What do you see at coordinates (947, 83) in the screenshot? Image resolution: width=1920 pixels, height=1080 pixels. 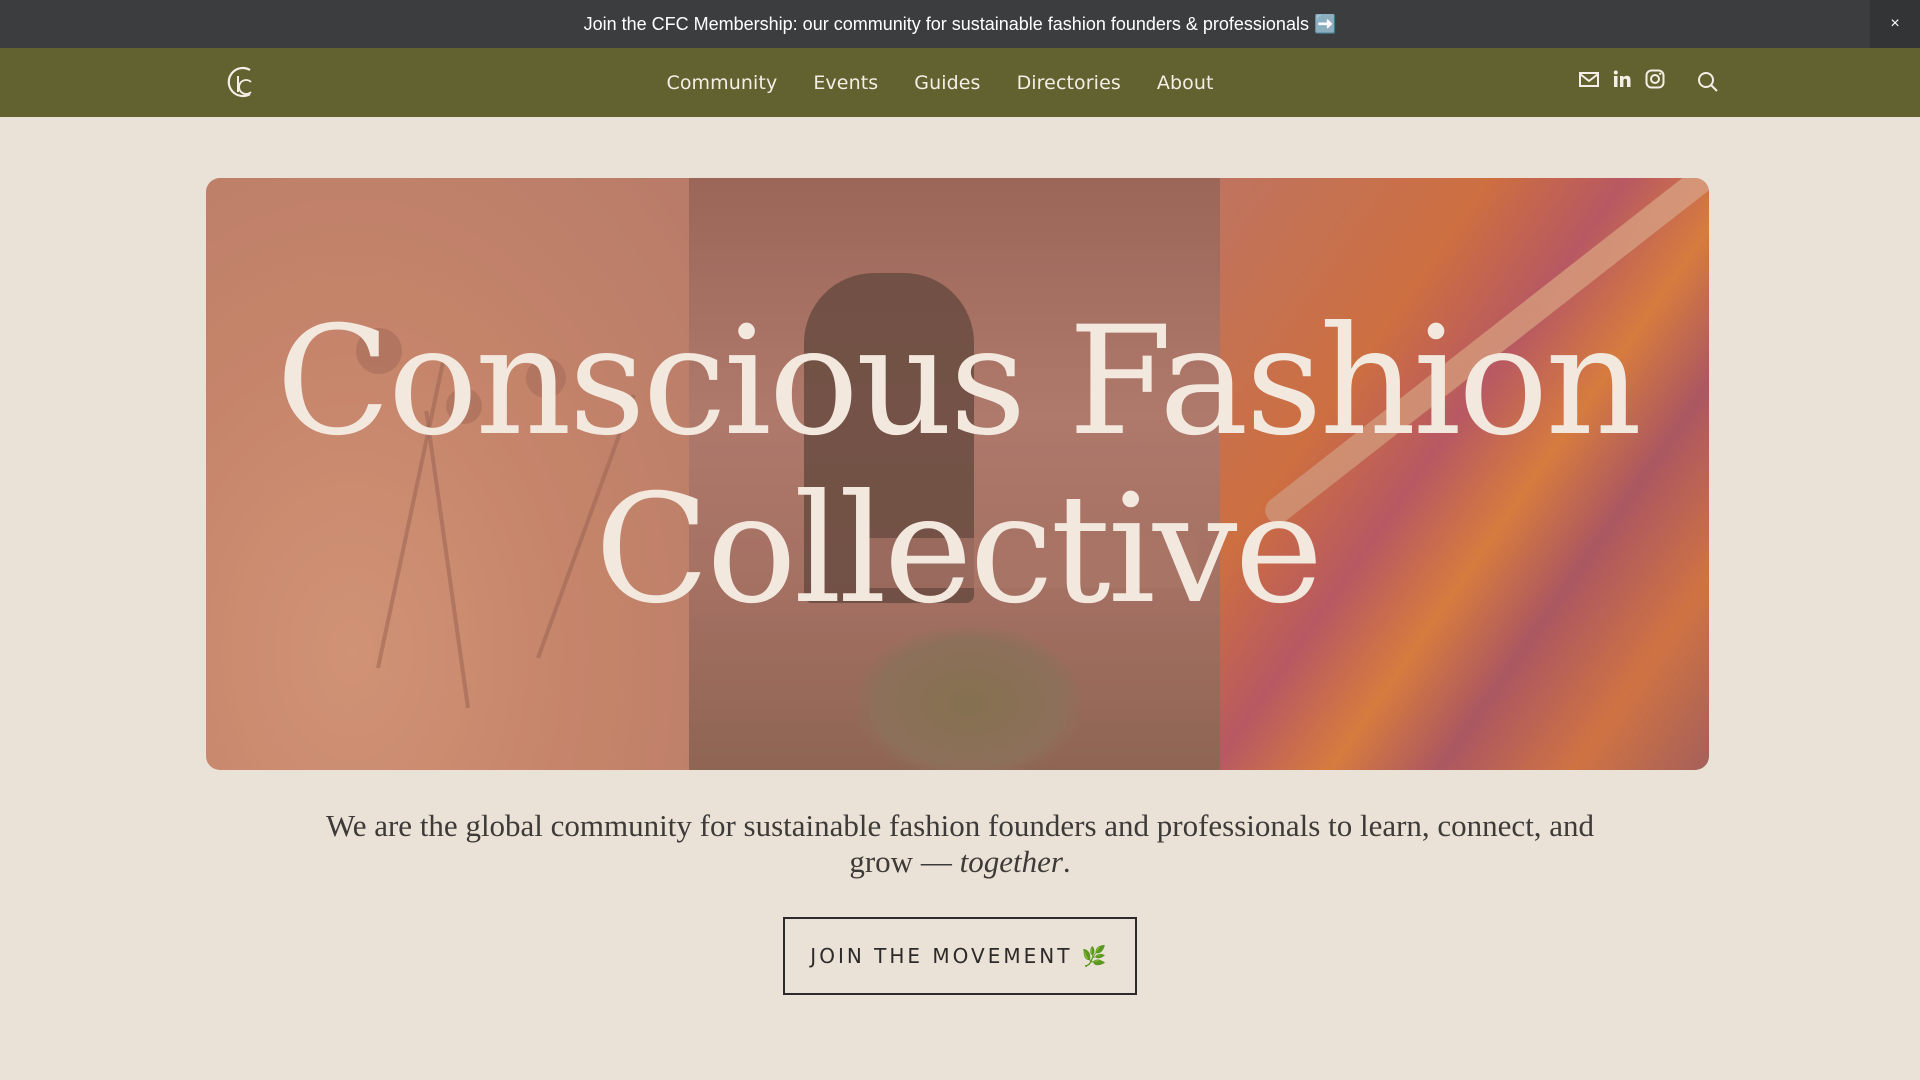 I see `nav-guides: Guides` at bounding box center [947, 83].